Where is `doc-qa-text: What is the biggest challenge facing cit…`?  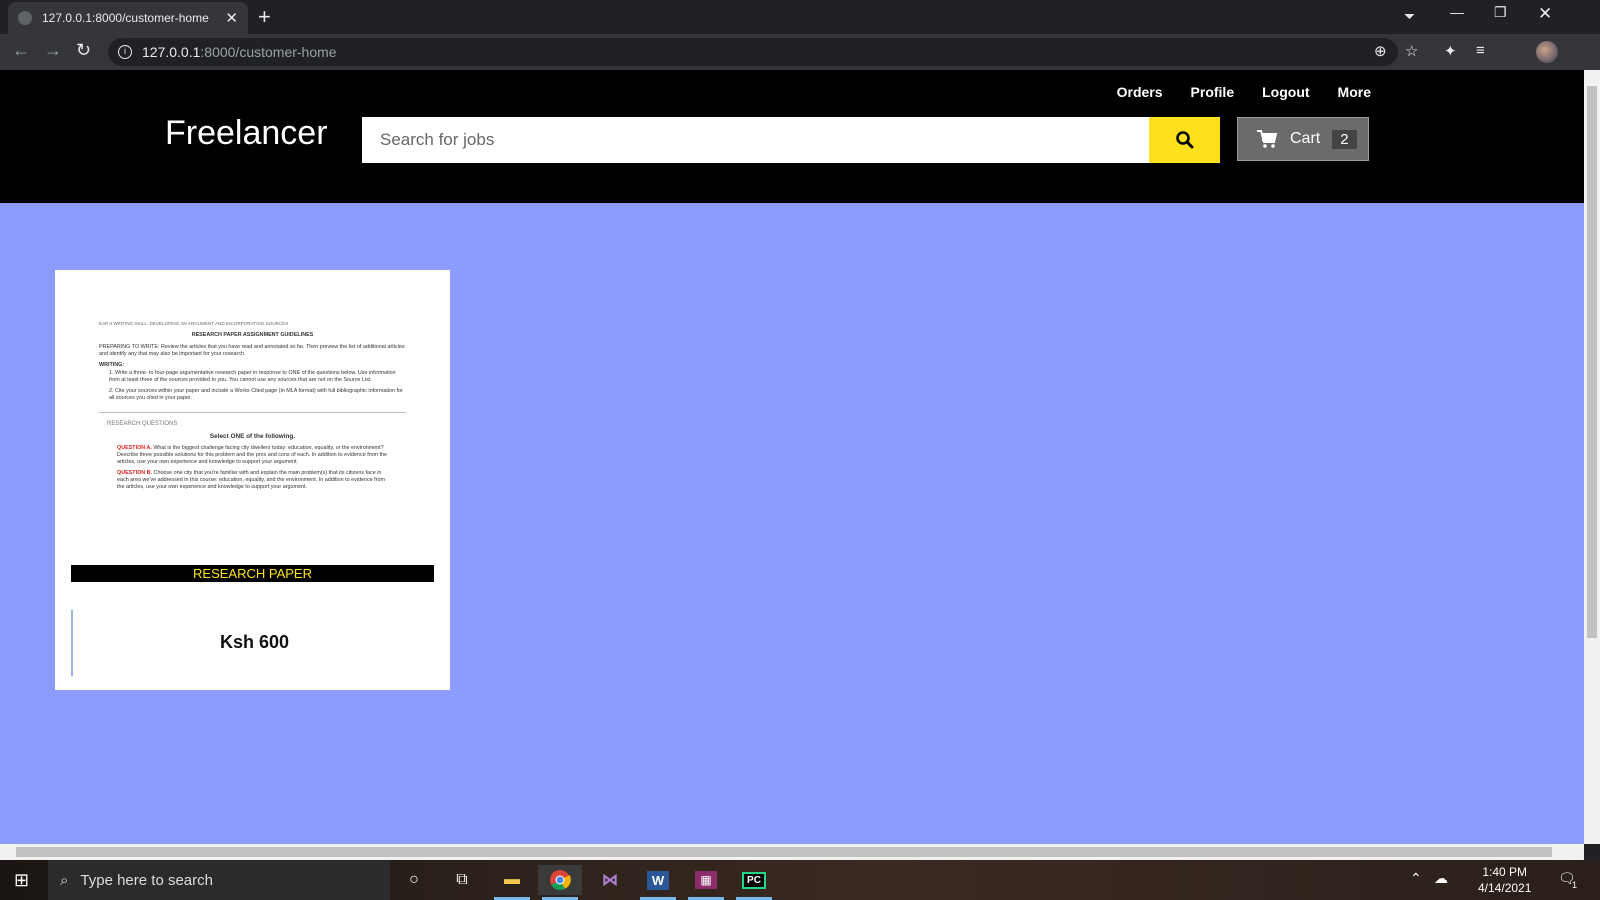
doc-qa-text: What is the biggest challenge facing cit… is located at coordinates (252, 455).